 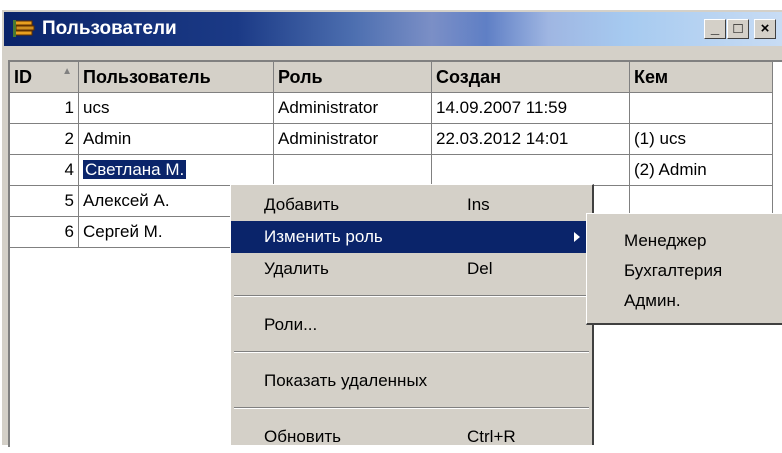 What do you see at coordinates (701, 139) in the screenshot?
I see `cell-by: (1) ucs` at bounding box center [701, 139].